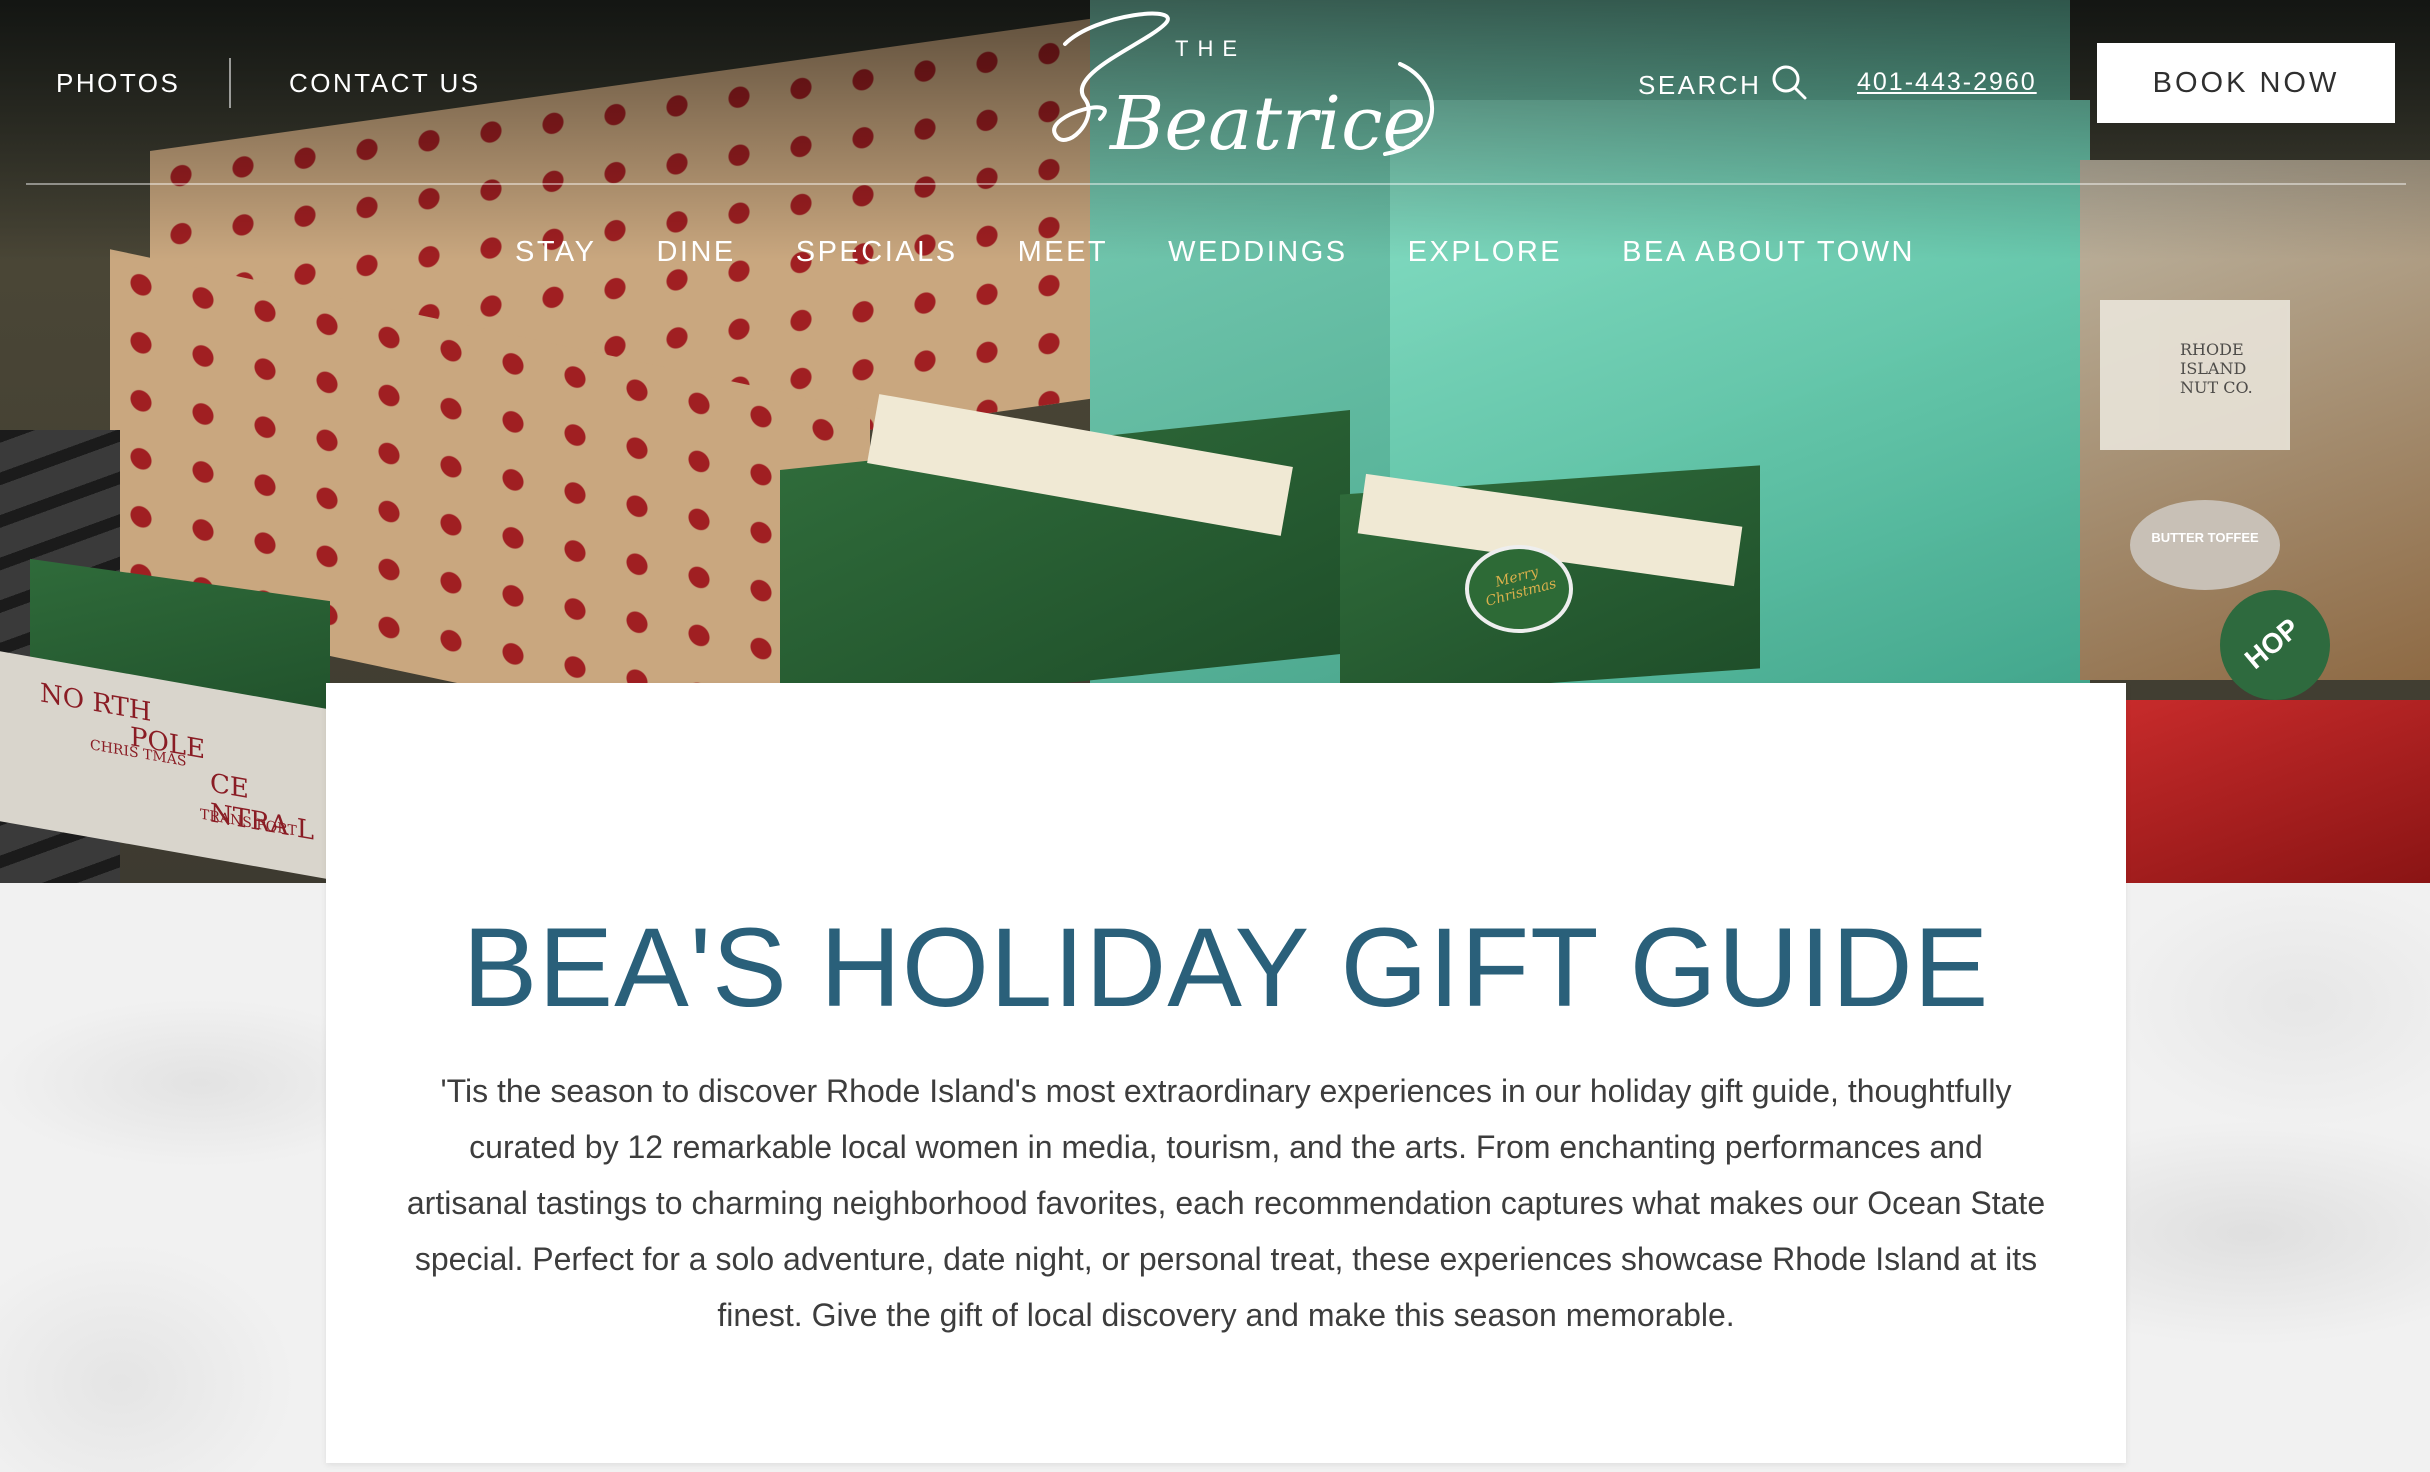  Describe the element at coordinates (1789, 85) in the screenshot. I see `search-icon` at that location.